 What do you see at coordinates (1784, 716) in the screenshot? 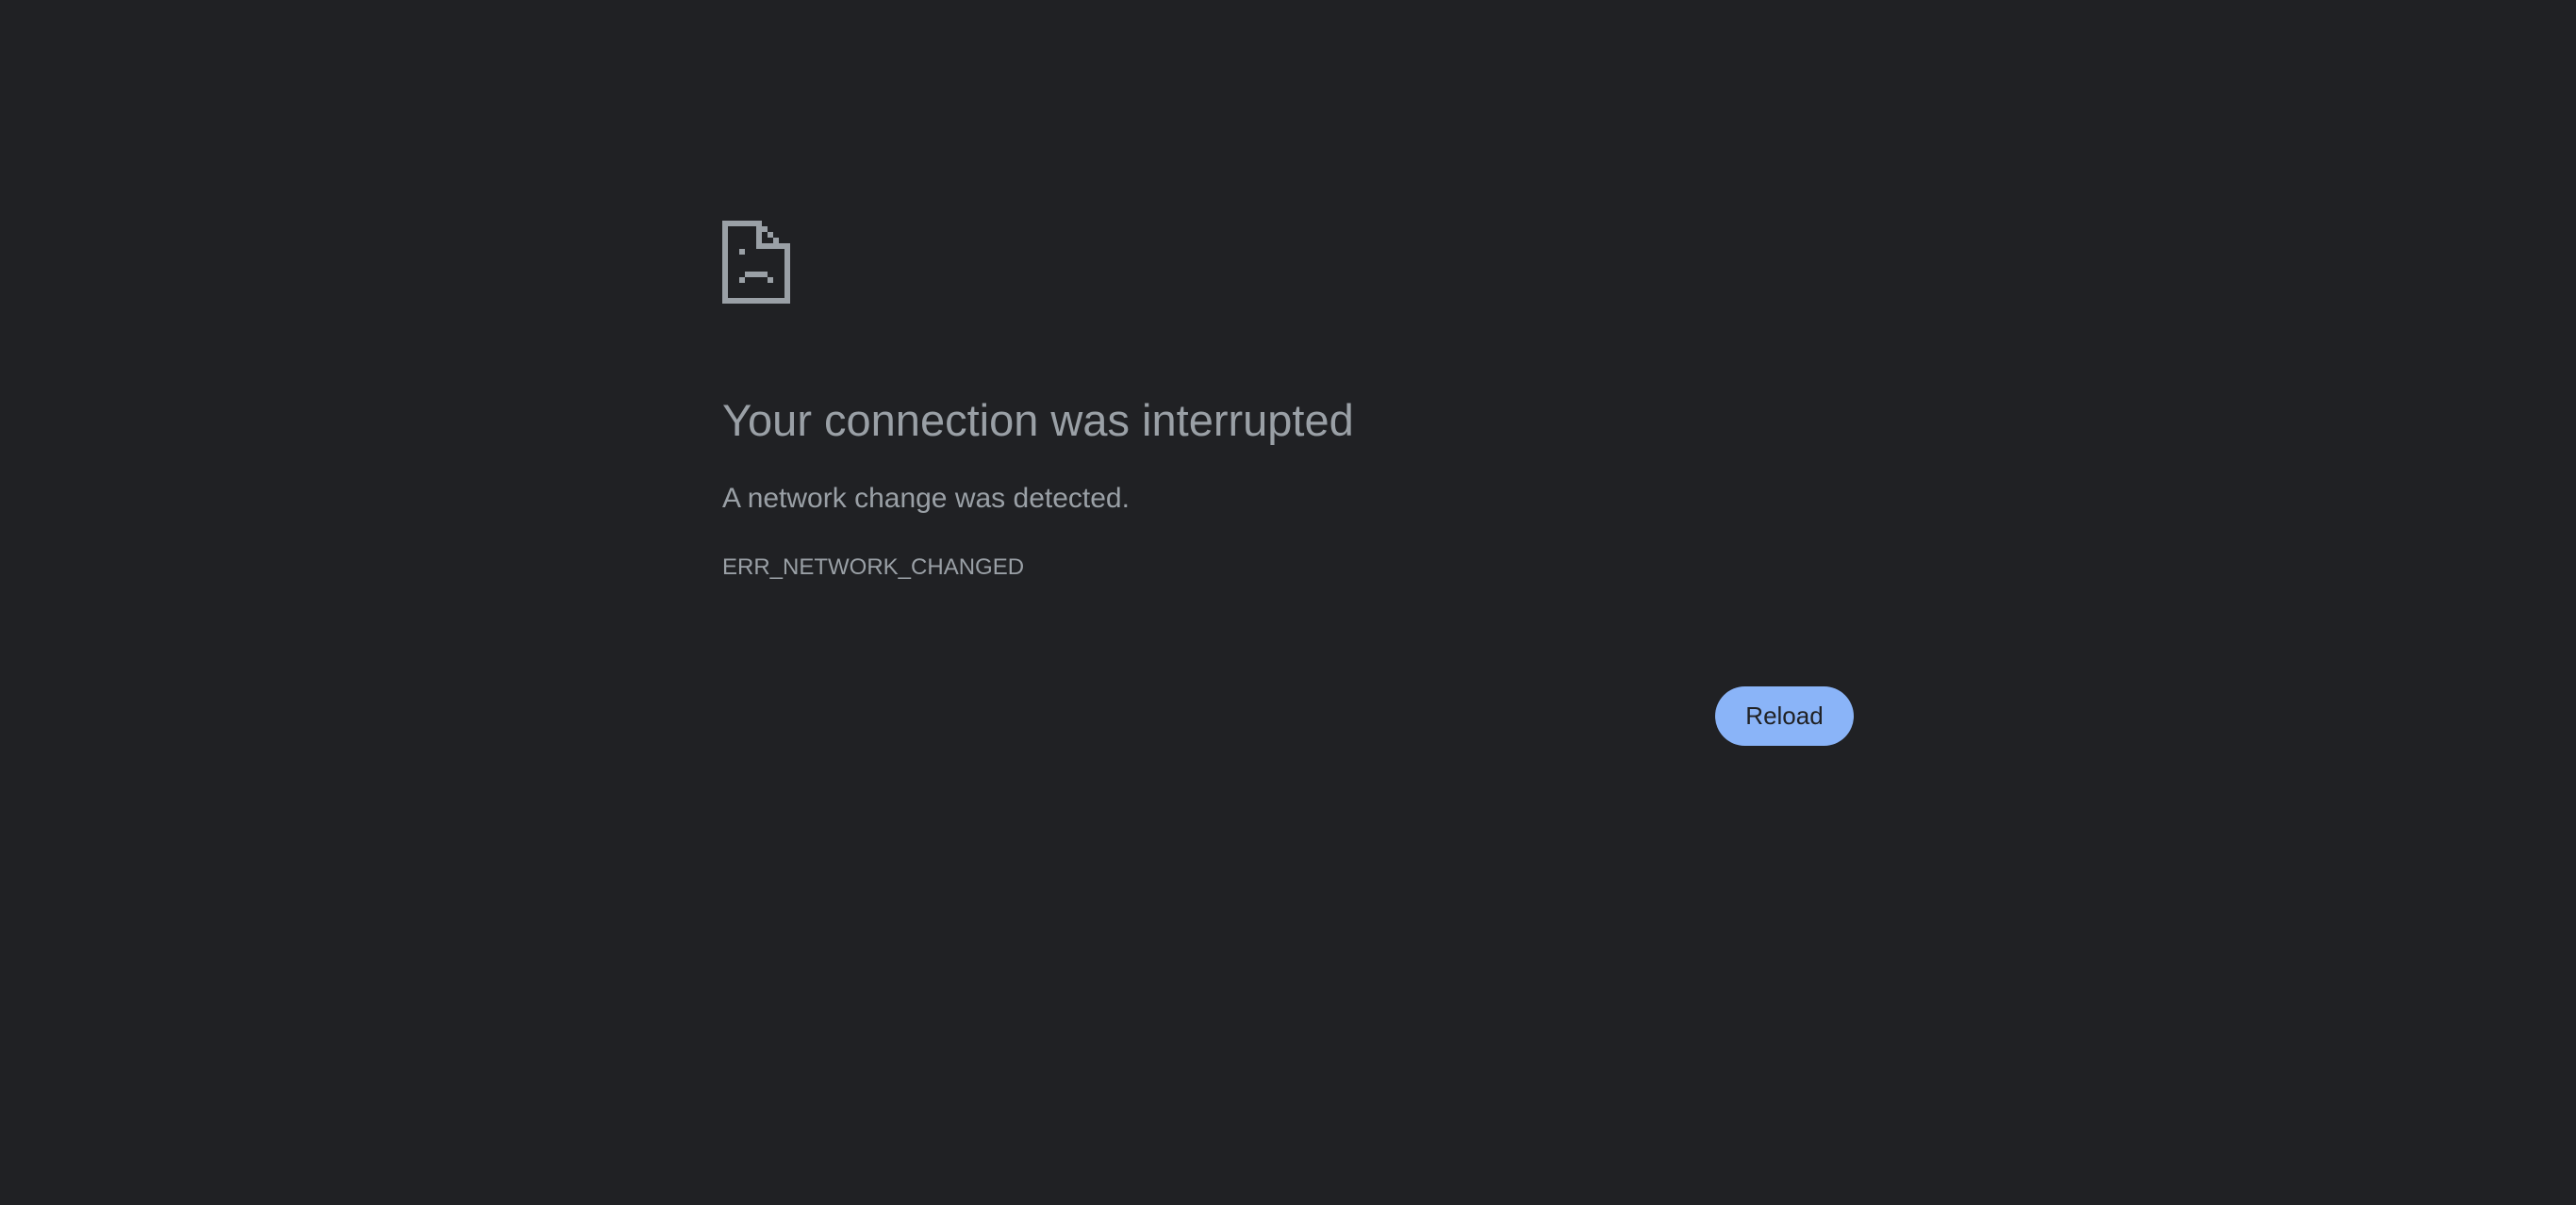
I see `reload-button: Reload` at bounding box center [1784, 716].